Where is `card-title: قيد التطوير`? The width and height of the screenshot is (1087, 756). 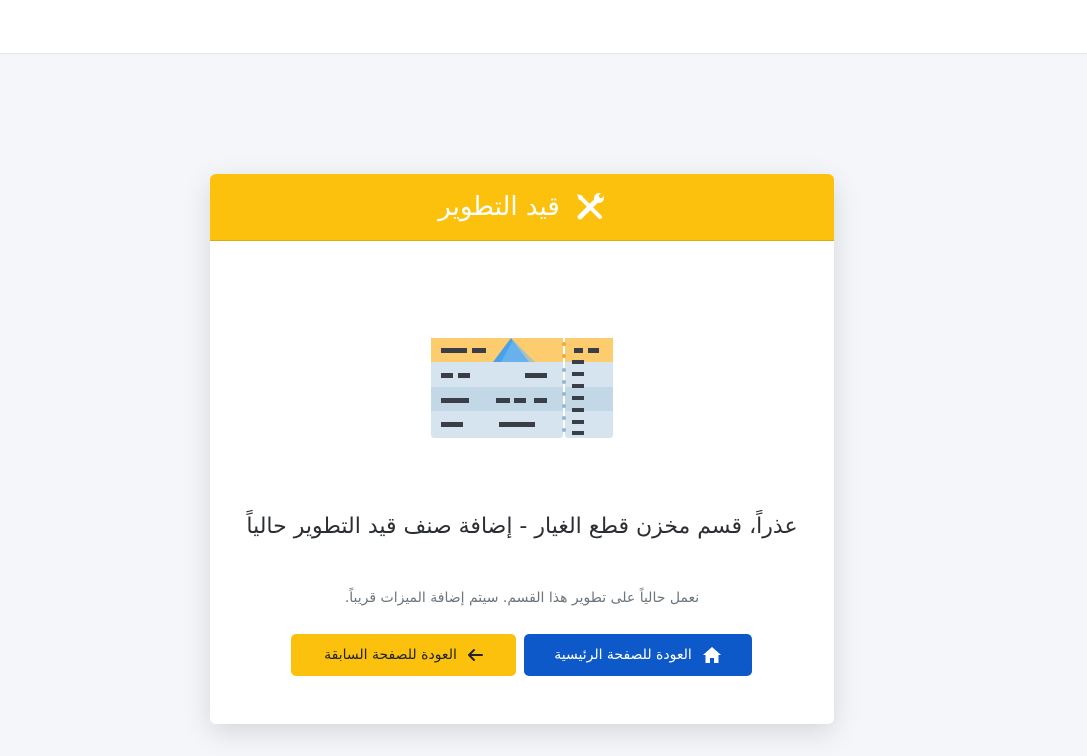
card-title: قيد التطوير is located at coordinates (499, 207).